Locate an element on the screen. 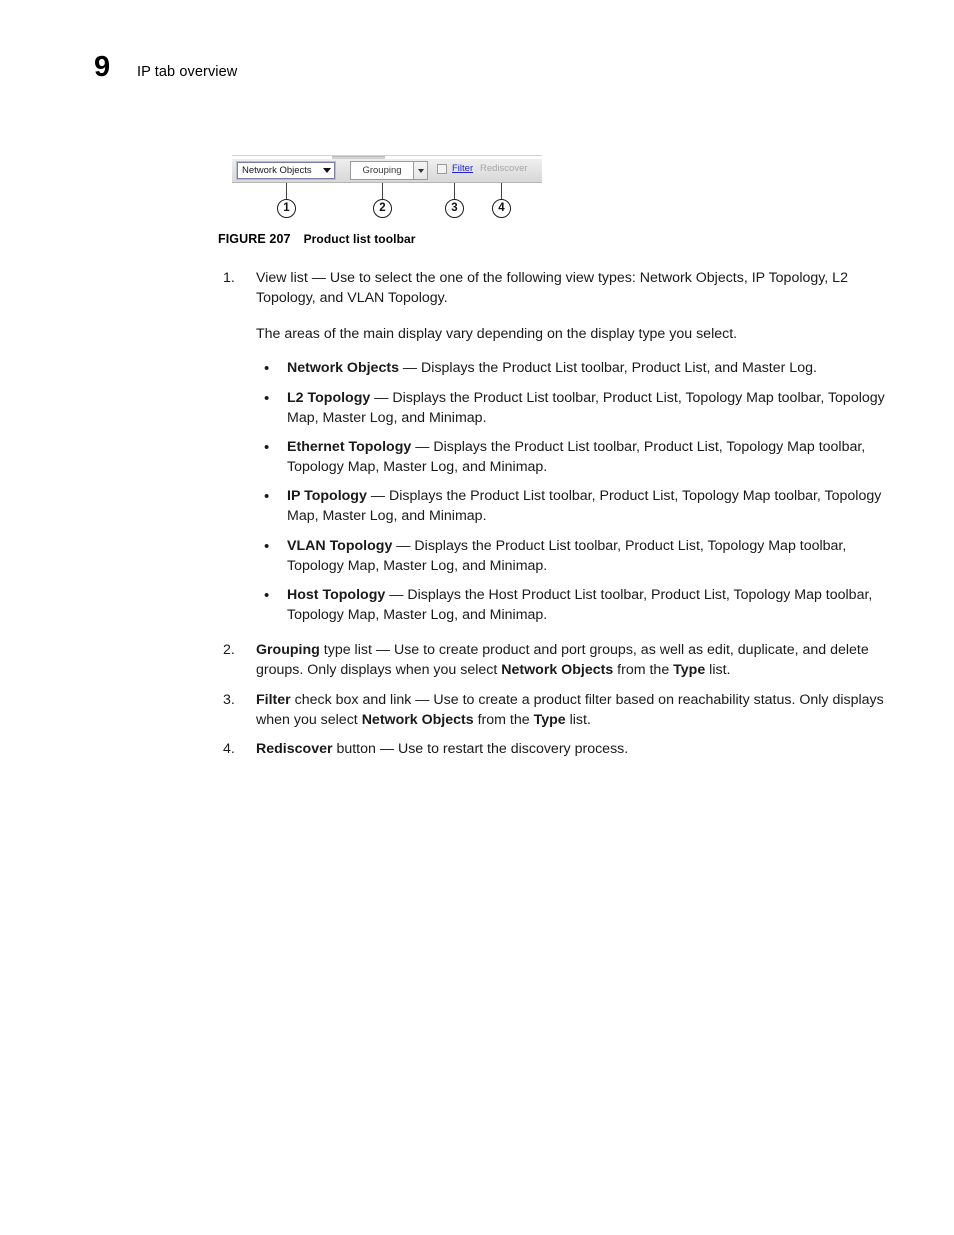 This screenshot has width=954, height=1235. emphasis-term: Grouping is located at coordinates (288, 650).